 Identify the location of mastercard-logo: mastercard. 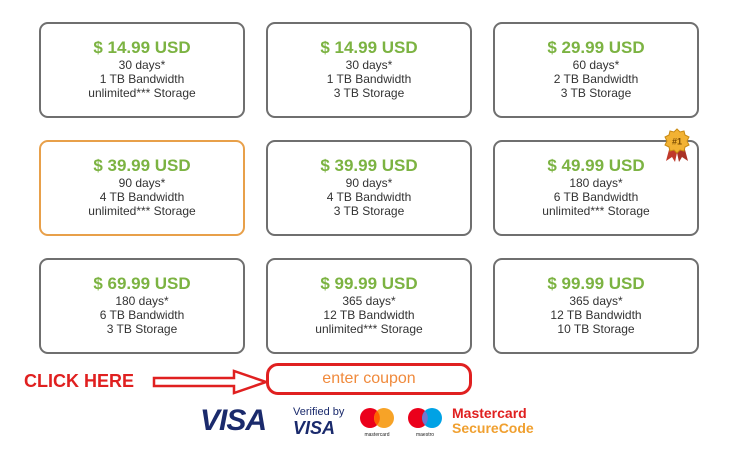
(377, 425).